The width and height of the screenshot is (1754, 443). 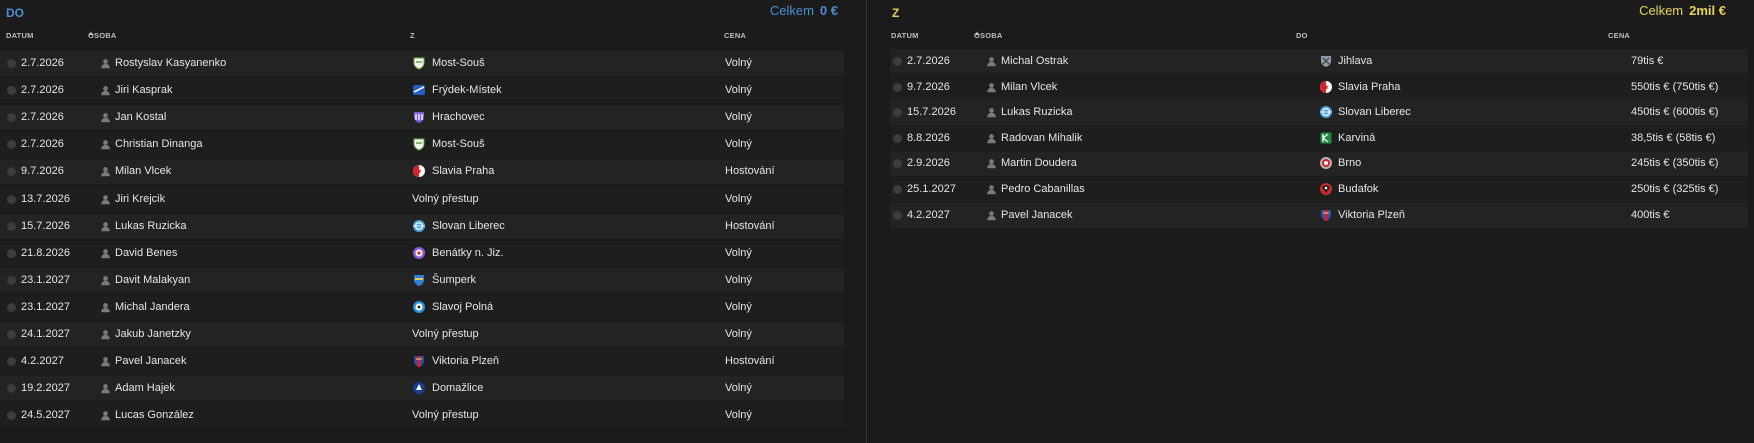 What do you see at coordinates (422, 199) in the screenshot?
I see `table-row: 13.7.2026 Jiri Krejcik Volný přestup Volný` at bounding box center [422, 199].